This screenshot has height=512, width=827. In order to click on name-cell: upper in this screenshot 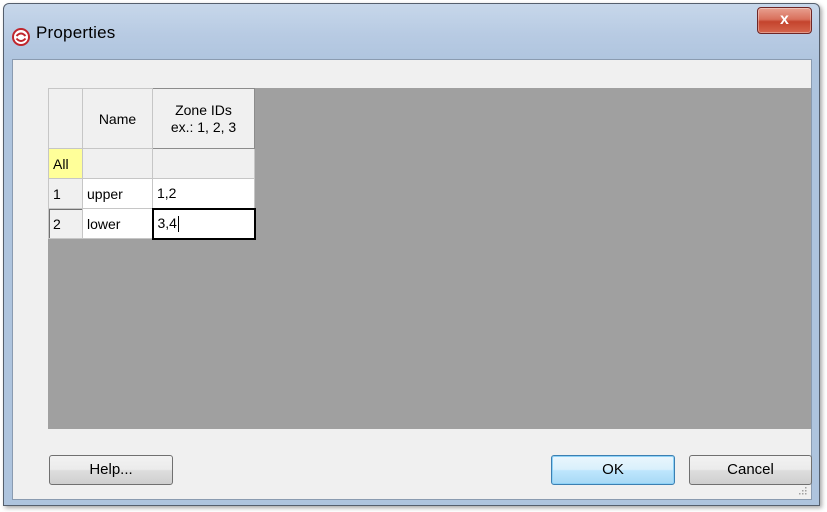, I will do `click(117, 193)`.